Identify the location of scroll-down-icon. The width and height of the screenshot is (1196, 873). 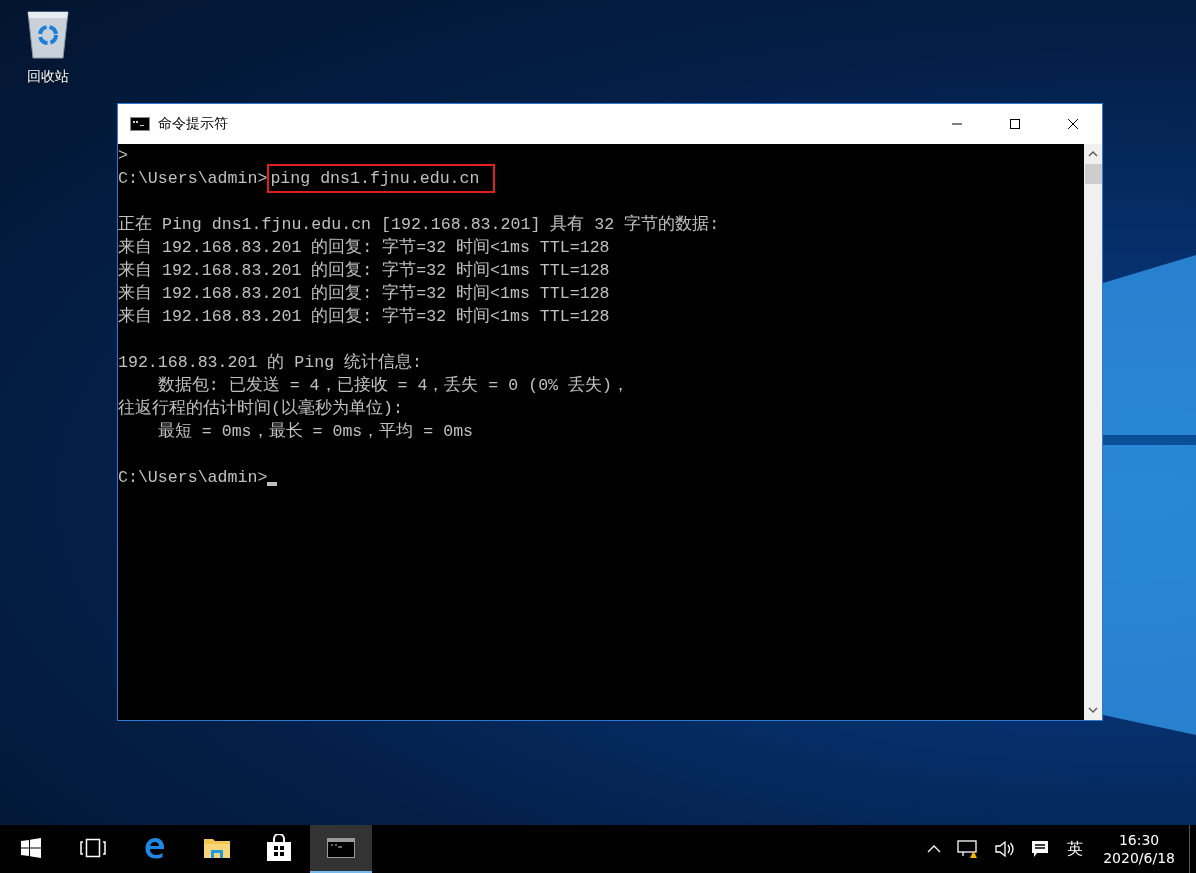
(1093, 710).